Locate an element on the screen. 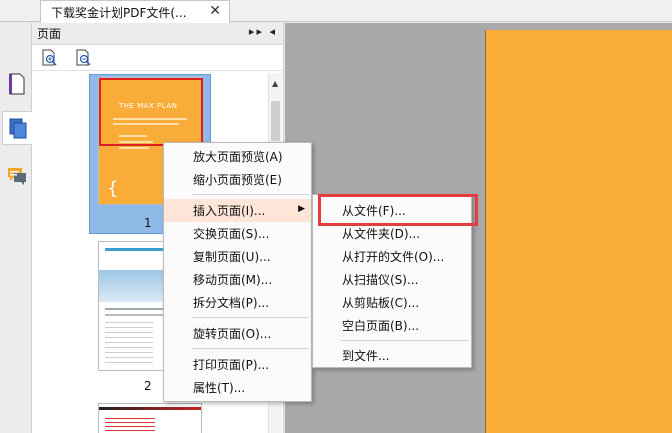  zoom-out-page-icon is located at coordinates (84, 58).